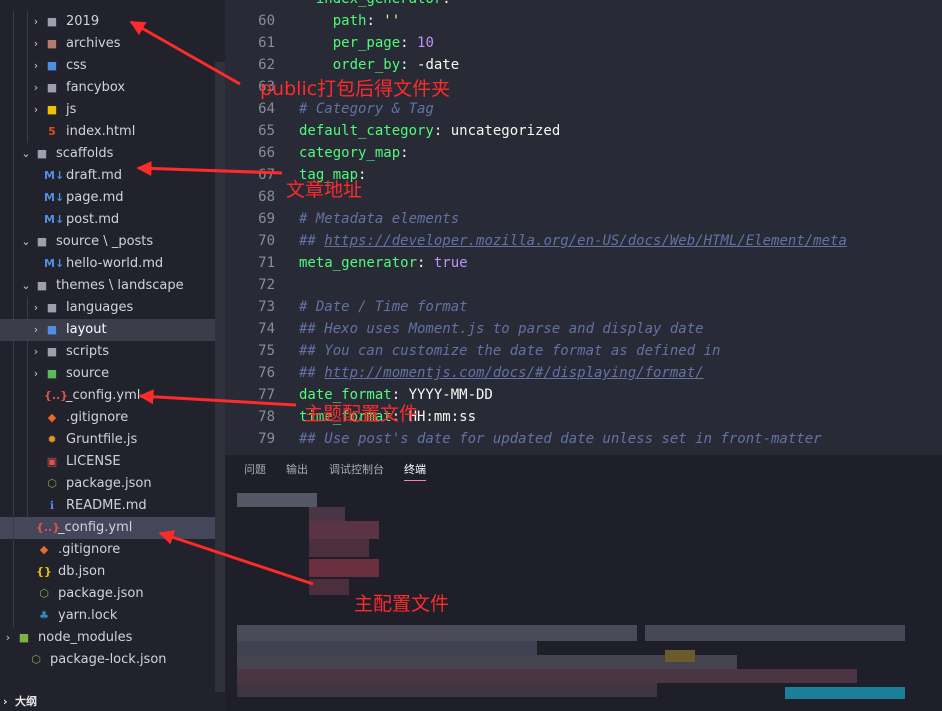 This screenshot has height=711, width=942. What do you see at coordinates (297, 469) in the screenshot?
I see `panel-tab: 输出` at bounding box center [297, 469].